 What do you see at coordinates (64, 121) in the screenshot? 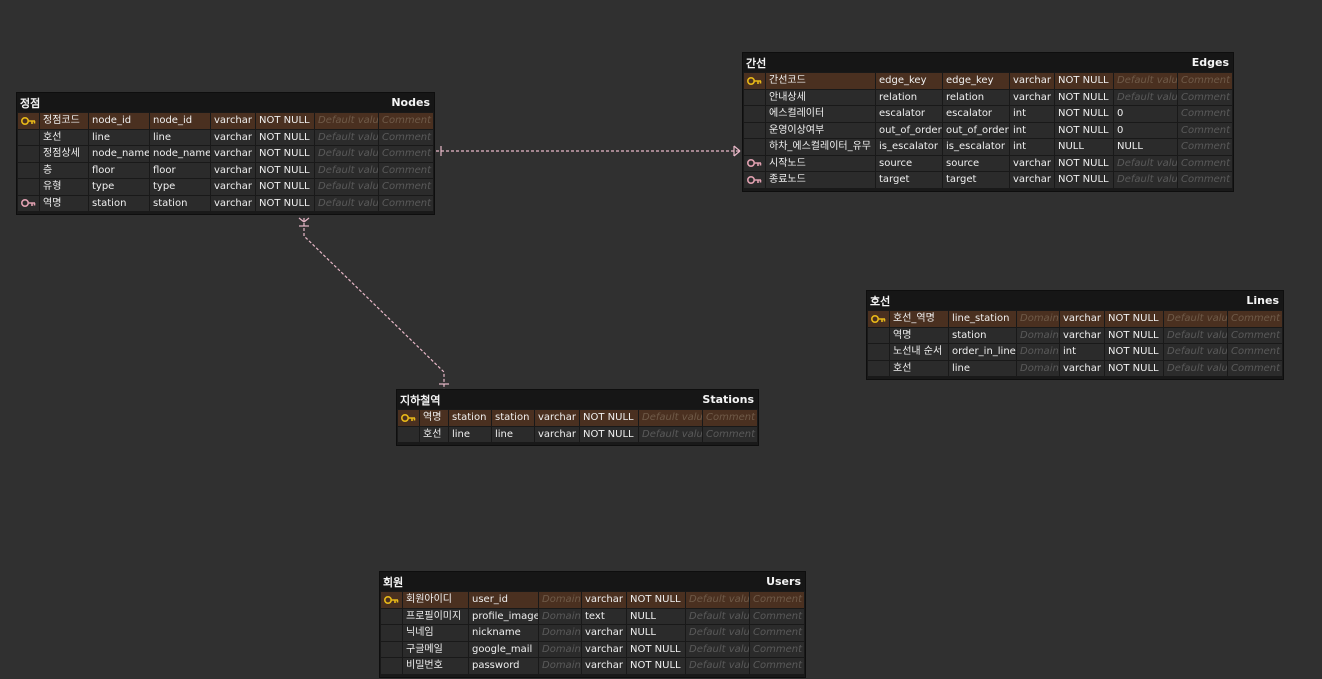
I see `column-logical: 정점코드` at bounding box center [64, 121].